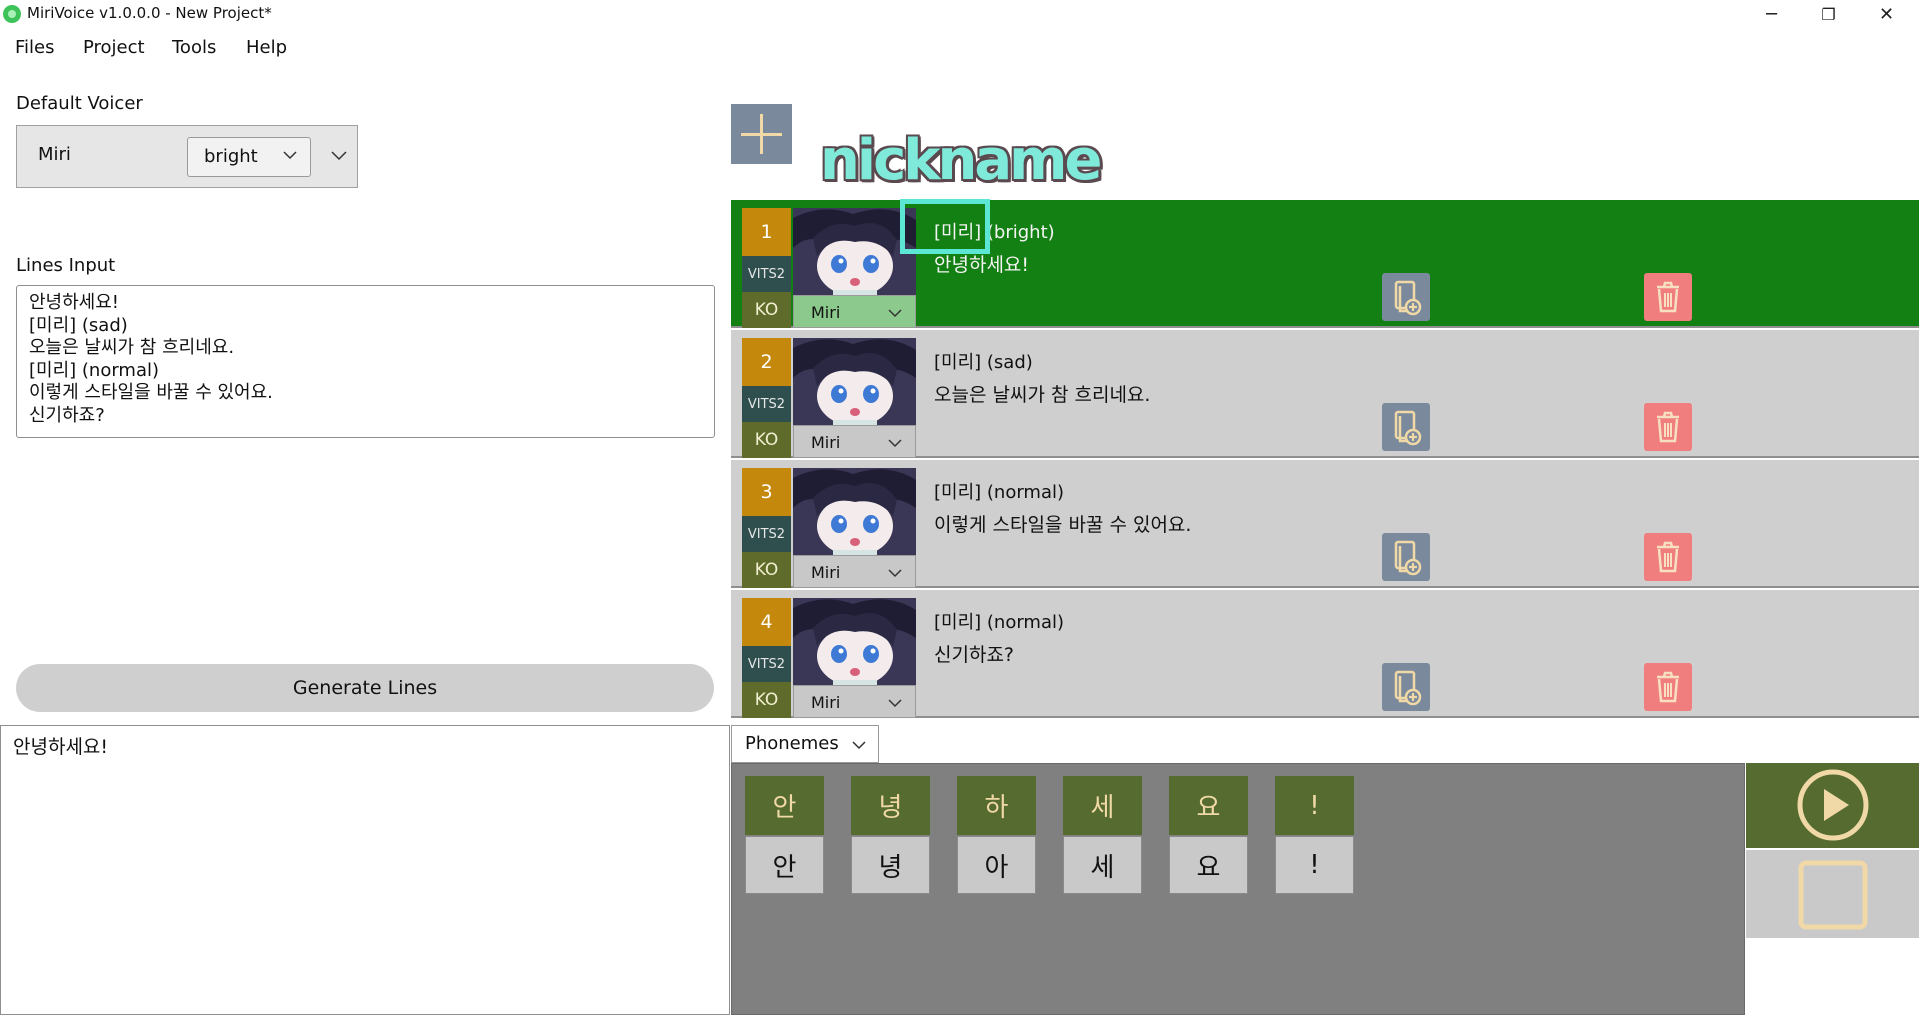 This screenshot has height=1015, width=1919. Describe the element at coordinates (114, 47) in the screenshot. I see `menu-project: Project` at that location.